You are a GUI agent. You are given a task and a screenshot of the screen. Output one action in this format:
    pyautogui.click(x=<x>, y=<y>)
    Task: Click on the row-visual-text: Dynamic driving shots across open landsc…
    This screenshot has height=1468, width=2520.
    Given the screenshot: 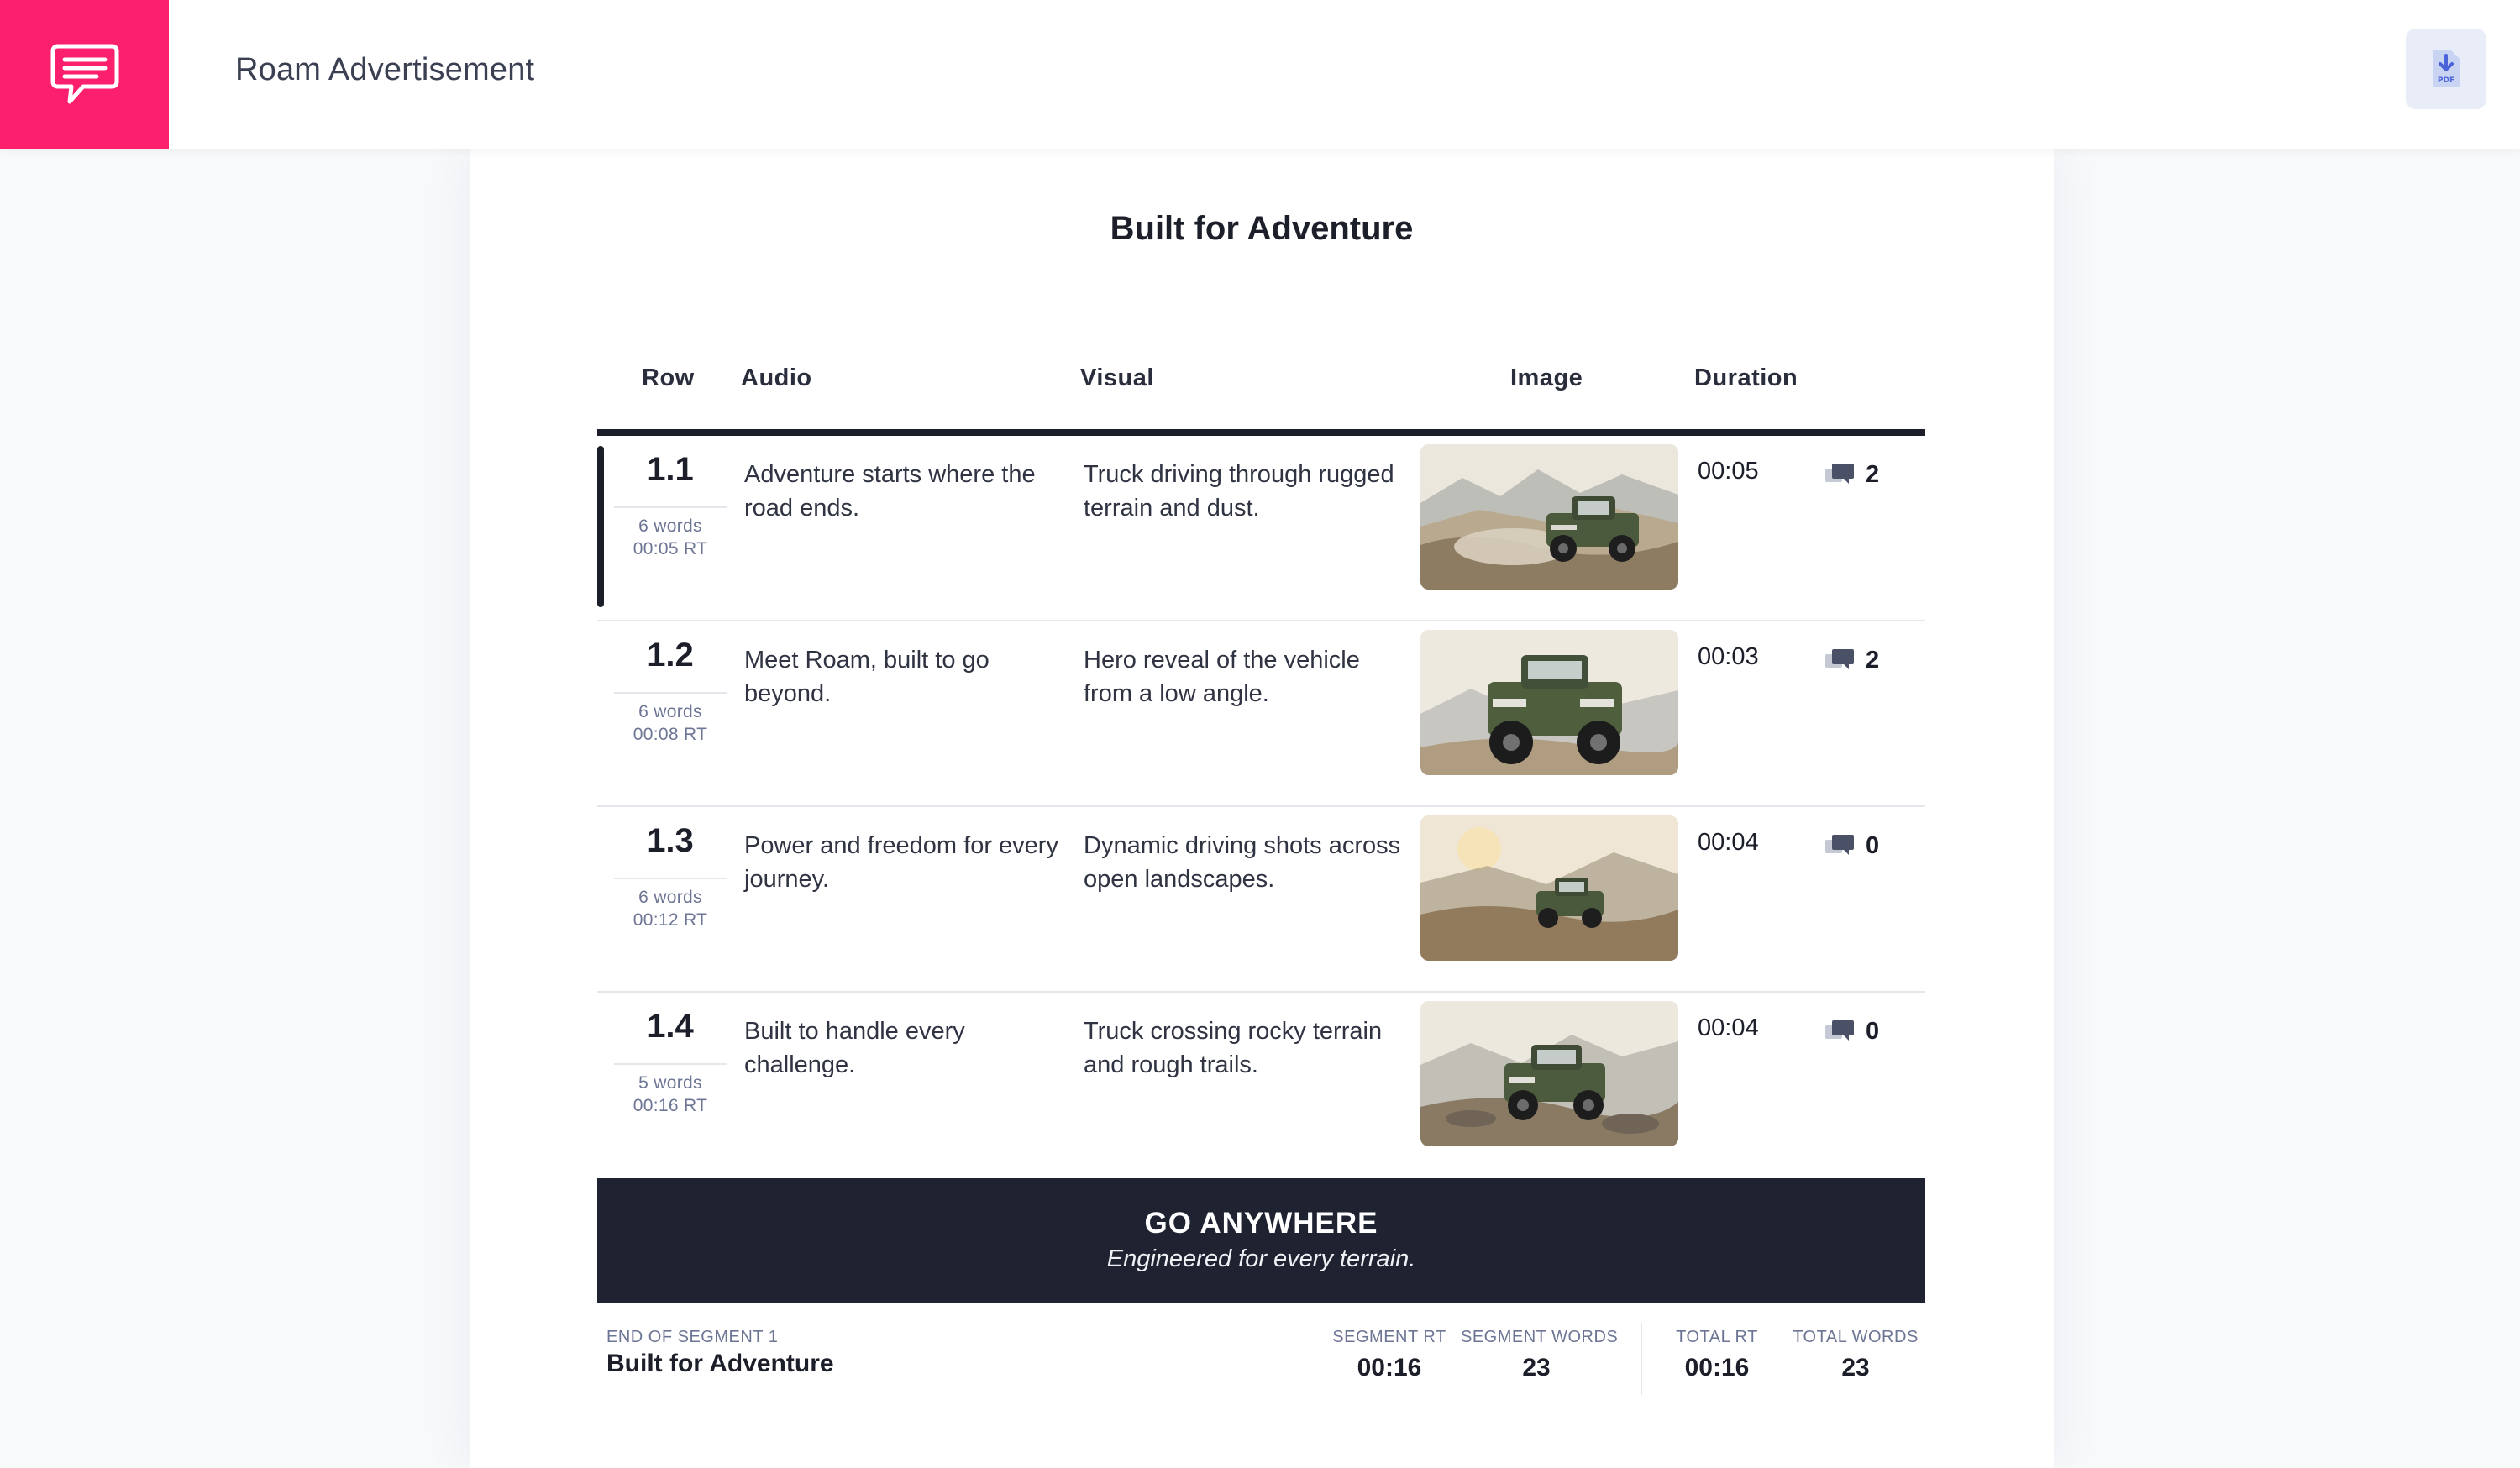 What is the action you would take?
    pyautogui.click(x=1243, y=862)
    